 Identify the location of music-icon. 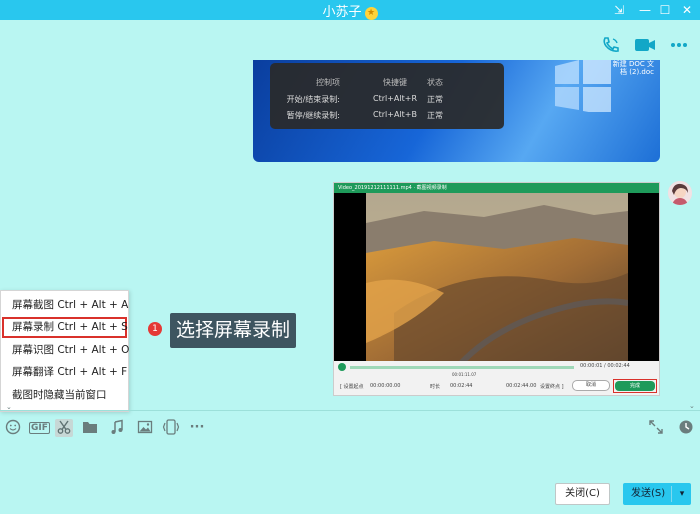
(117, 428).